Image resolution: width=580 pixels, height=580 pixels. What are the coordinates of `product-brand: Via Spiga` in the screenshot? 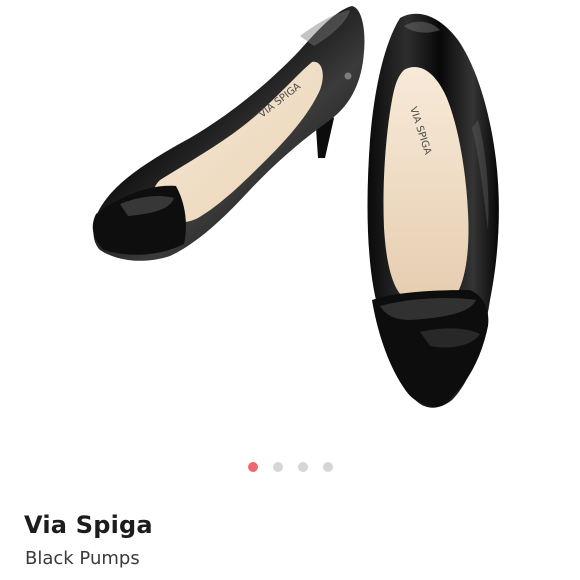 It's located at (88, 525).